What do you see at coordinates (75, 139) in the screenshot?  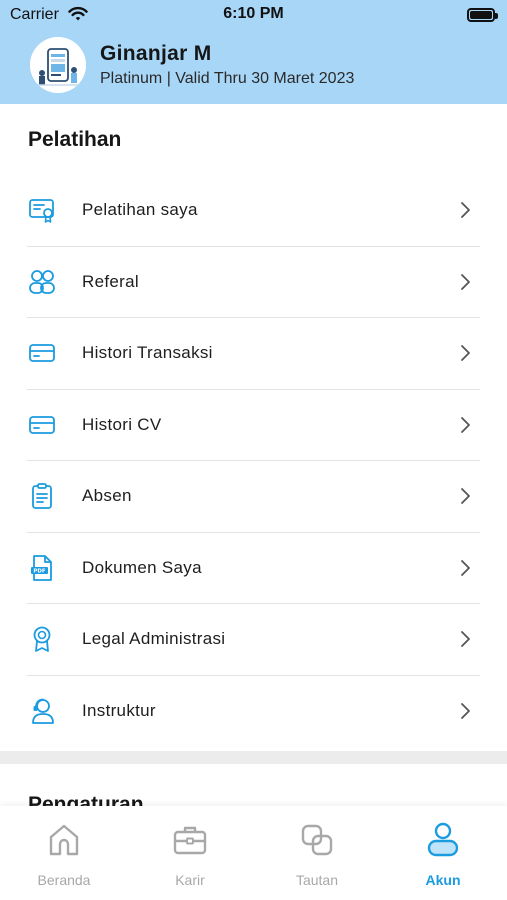 I see `section-title-pelatihan: Pelatihan` at bounding box center [75, 139].